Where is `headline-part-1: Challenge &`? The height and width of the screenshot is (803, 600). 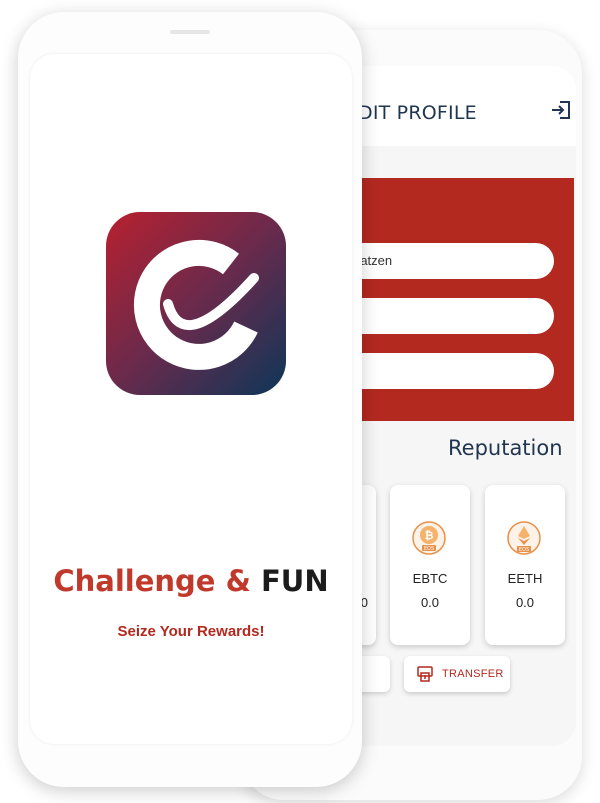
headline-part-1: Challenge & is located at coordinates (152, 581).